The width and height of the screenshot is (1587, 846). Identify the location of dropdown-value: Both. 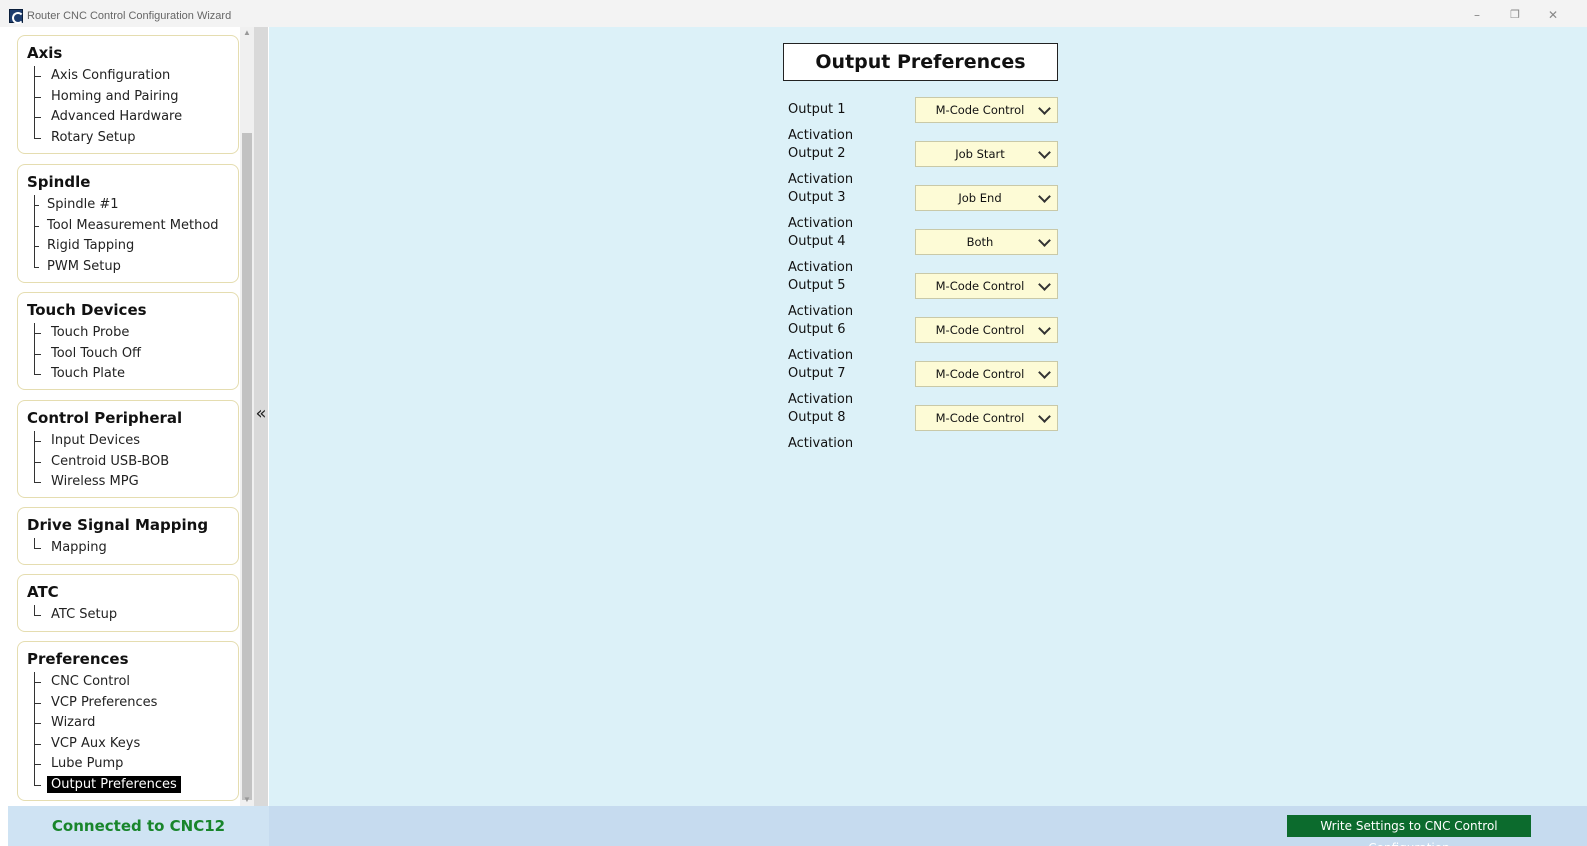
(980, 242).